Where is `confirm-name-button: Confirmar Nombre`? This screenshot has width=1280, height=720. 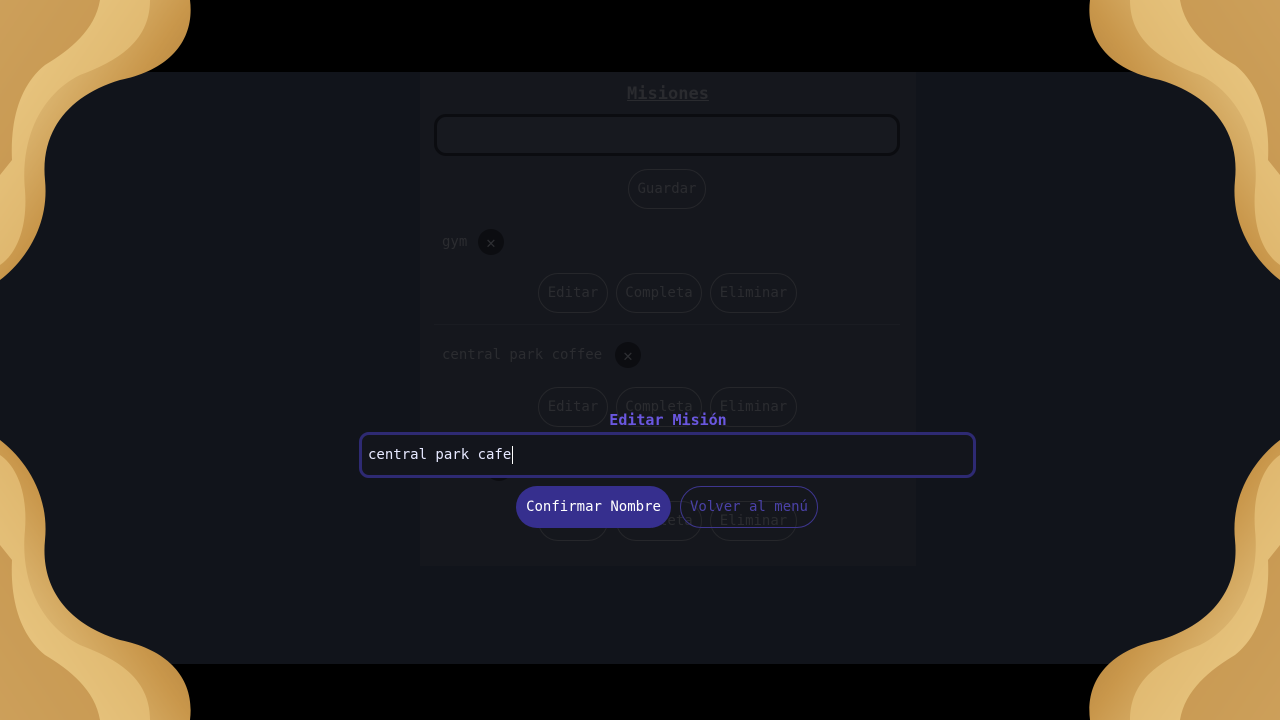
confirm-name-button: Confirmar Nombre is located at coordinates (593, 507).